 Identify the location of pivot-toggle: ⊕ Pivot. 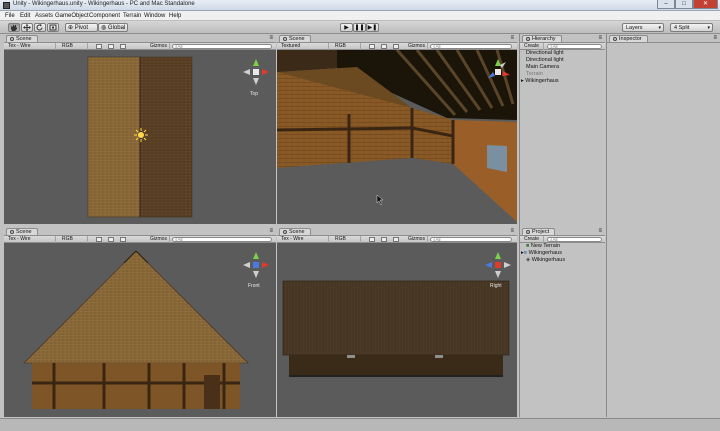
(81, 27).